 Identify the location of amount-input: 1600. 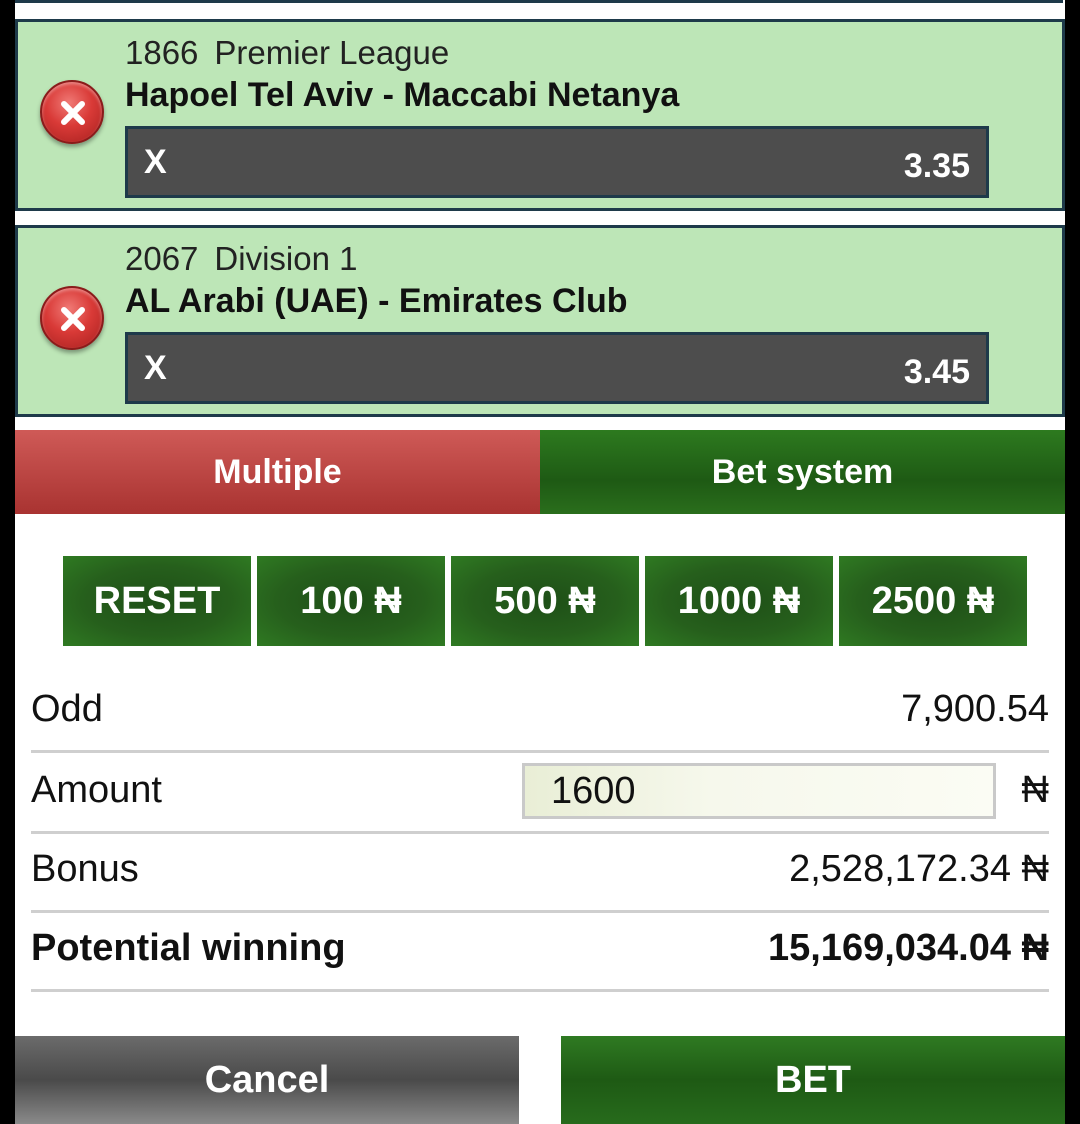
(759, 791).